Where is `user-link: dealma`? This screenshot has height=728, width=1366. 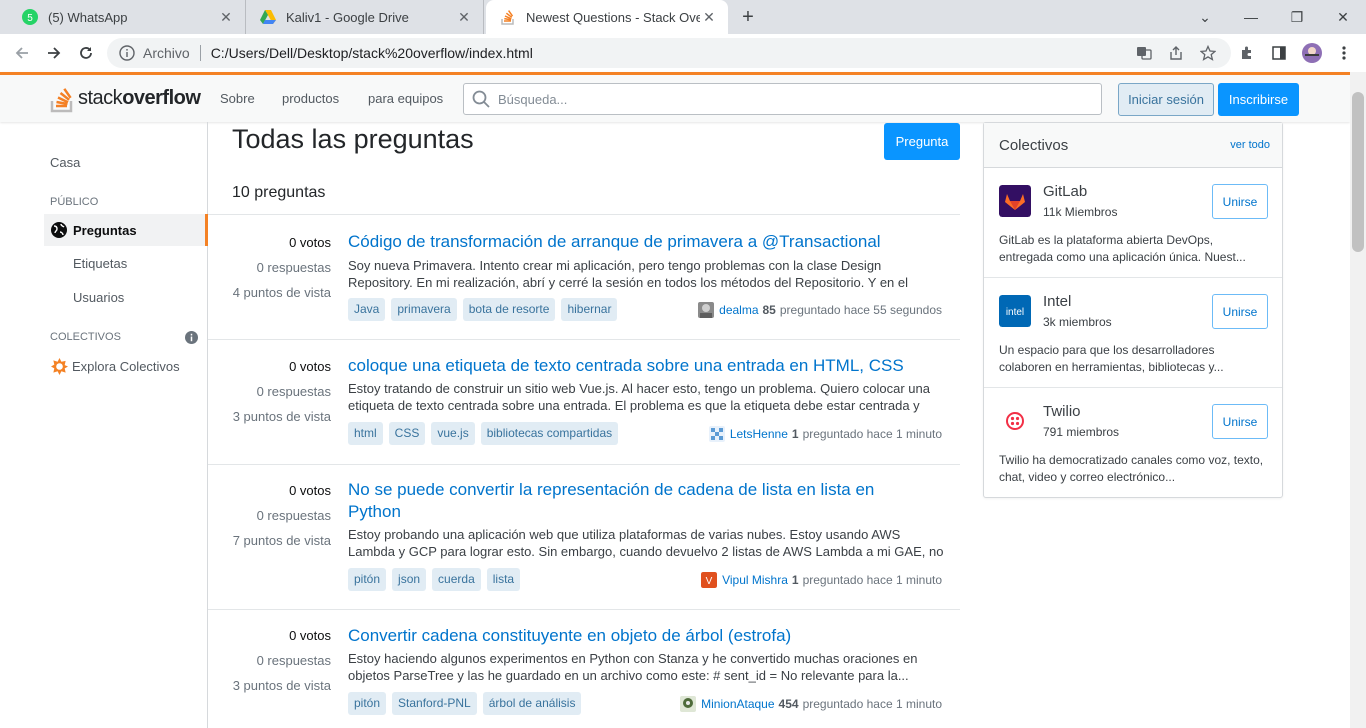
user-link: dealma is located at coordinates (738, 310).